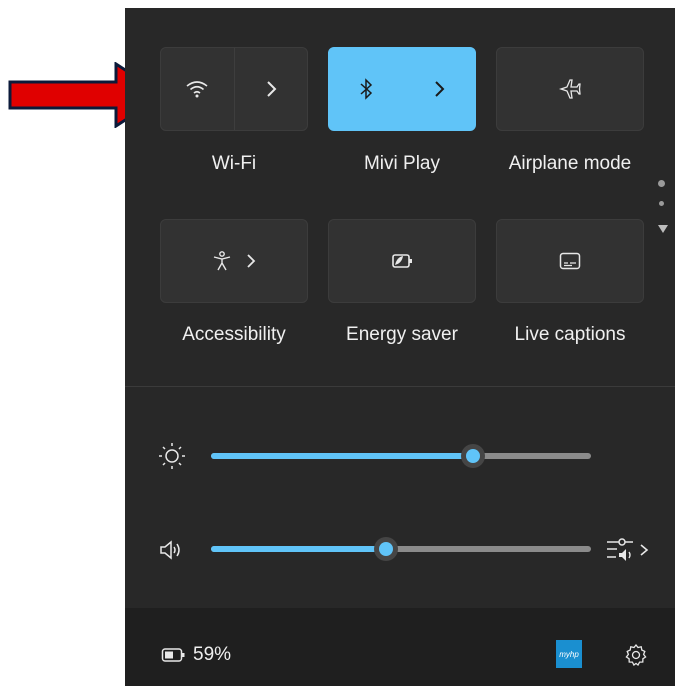 This screenshot has height=686, width=675. I want to click on accessibility-tile, so click(234, 261).